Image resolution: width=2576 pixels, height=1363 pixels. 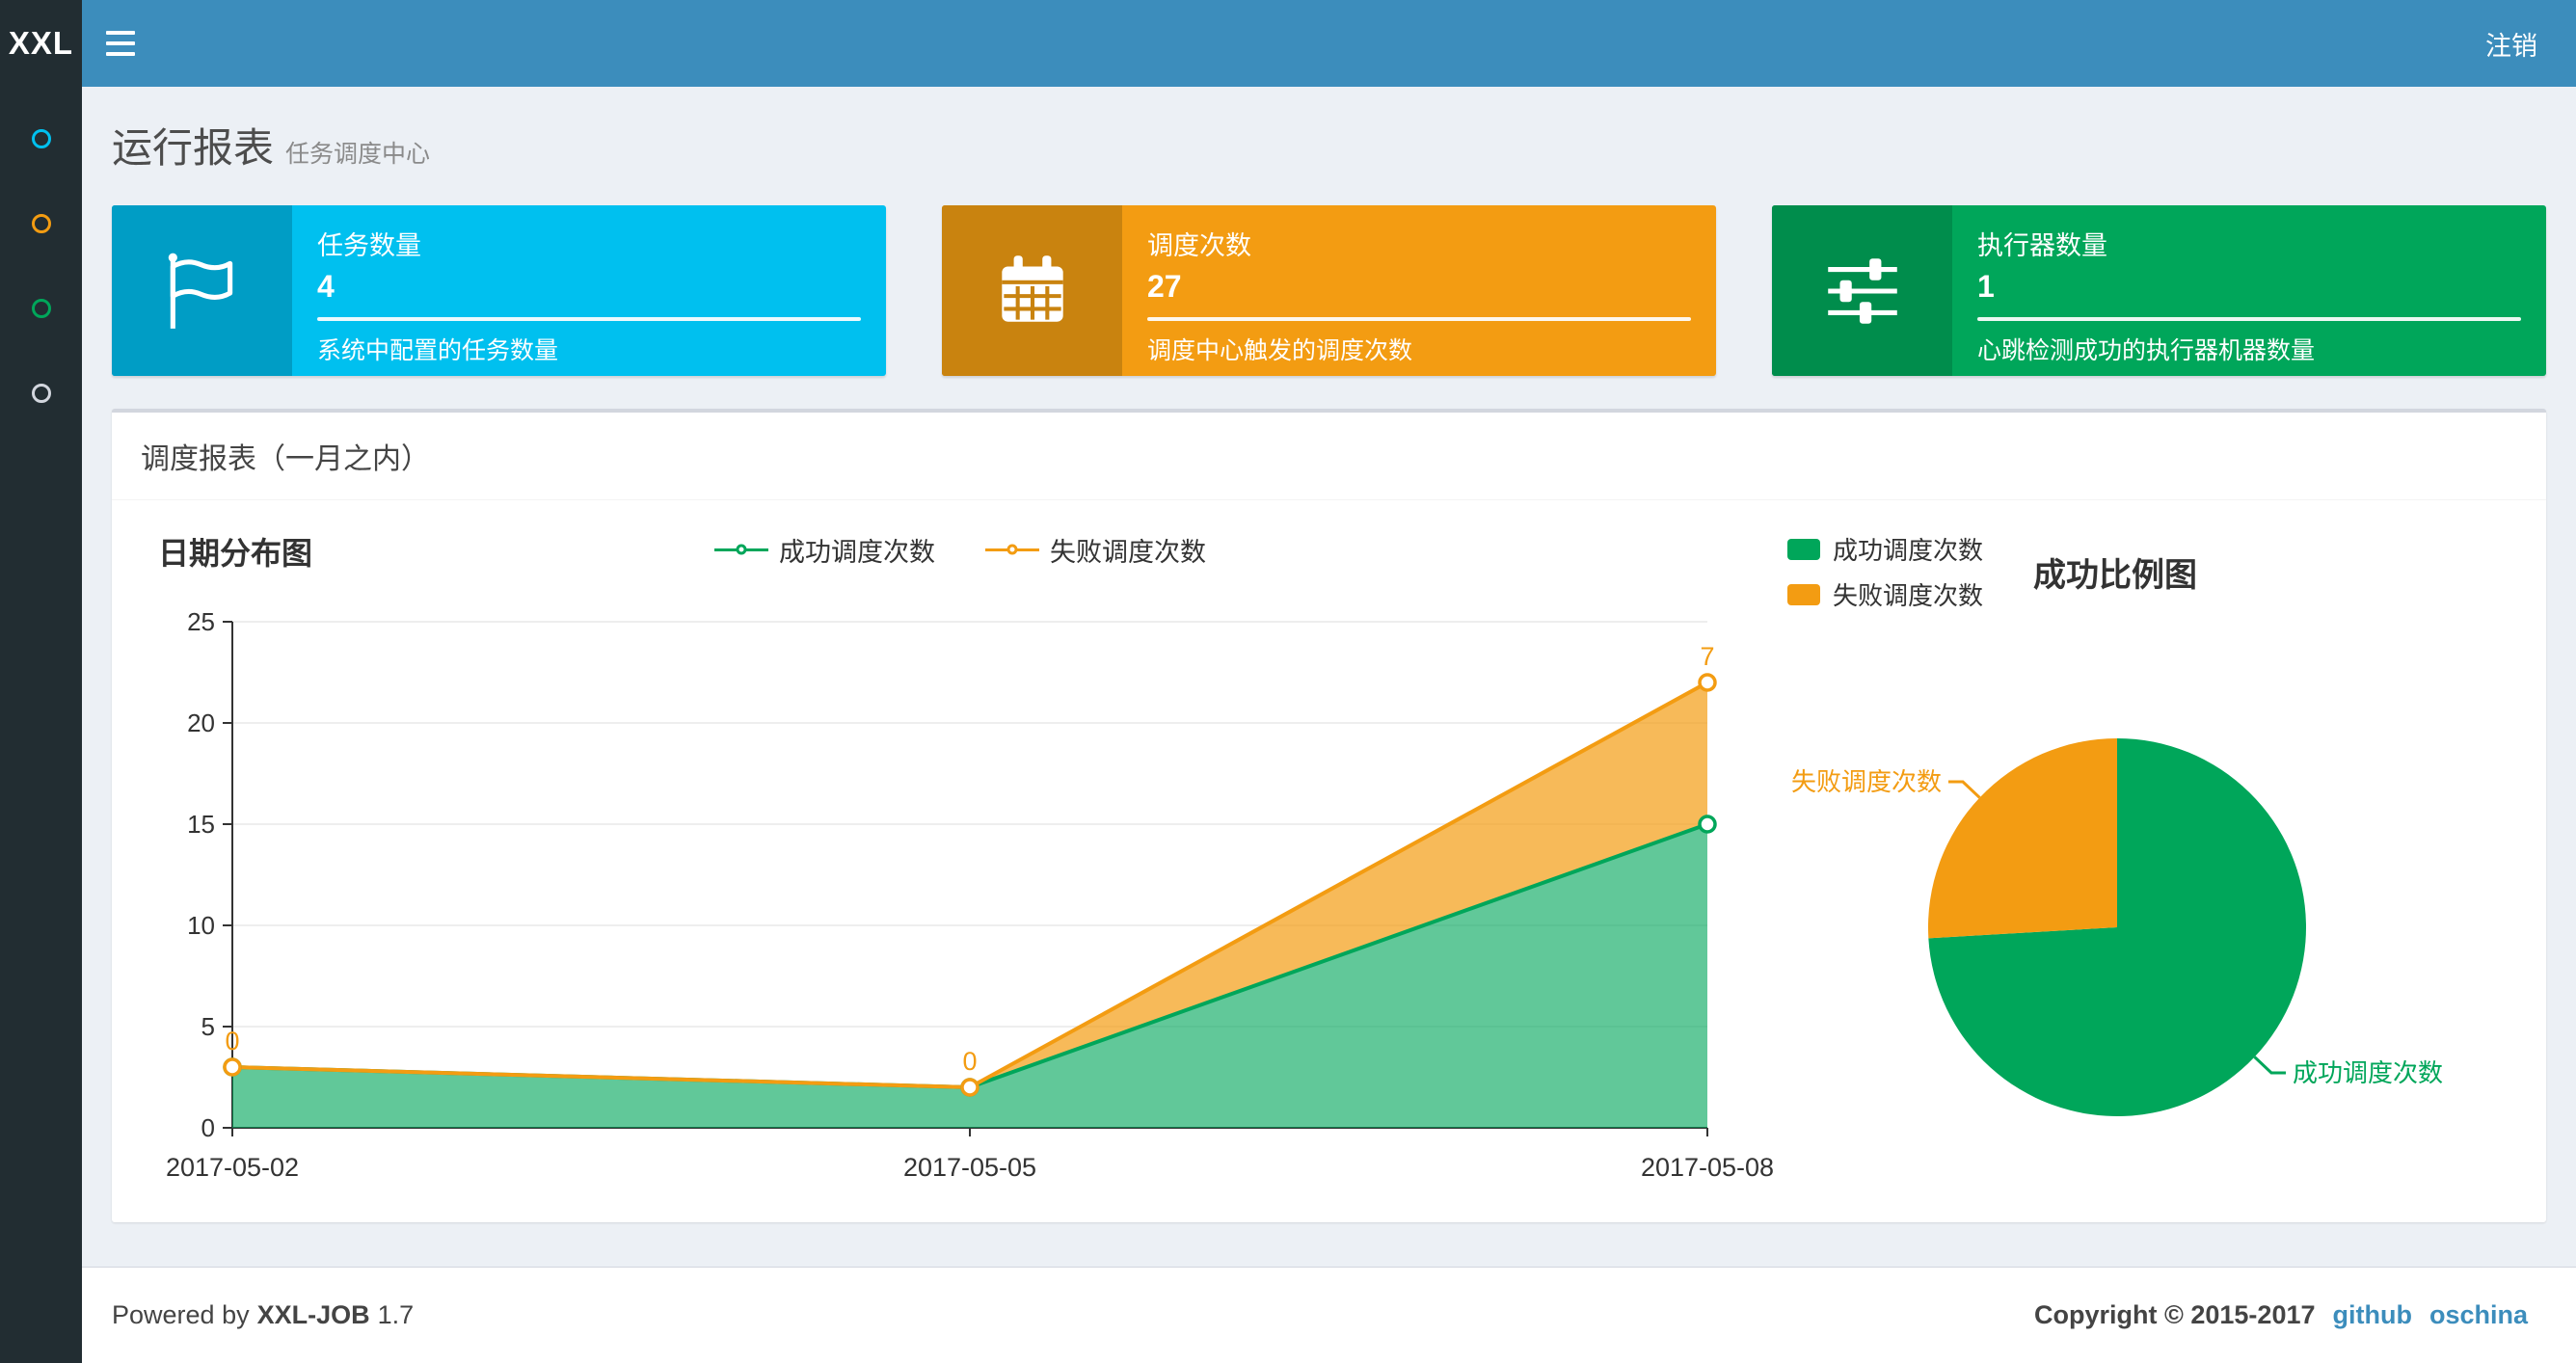 What do you see at coordinates (2478, 1315) in the screenshot?
I see `oschina-link: oschina` at bounding box center [2478, 1315].